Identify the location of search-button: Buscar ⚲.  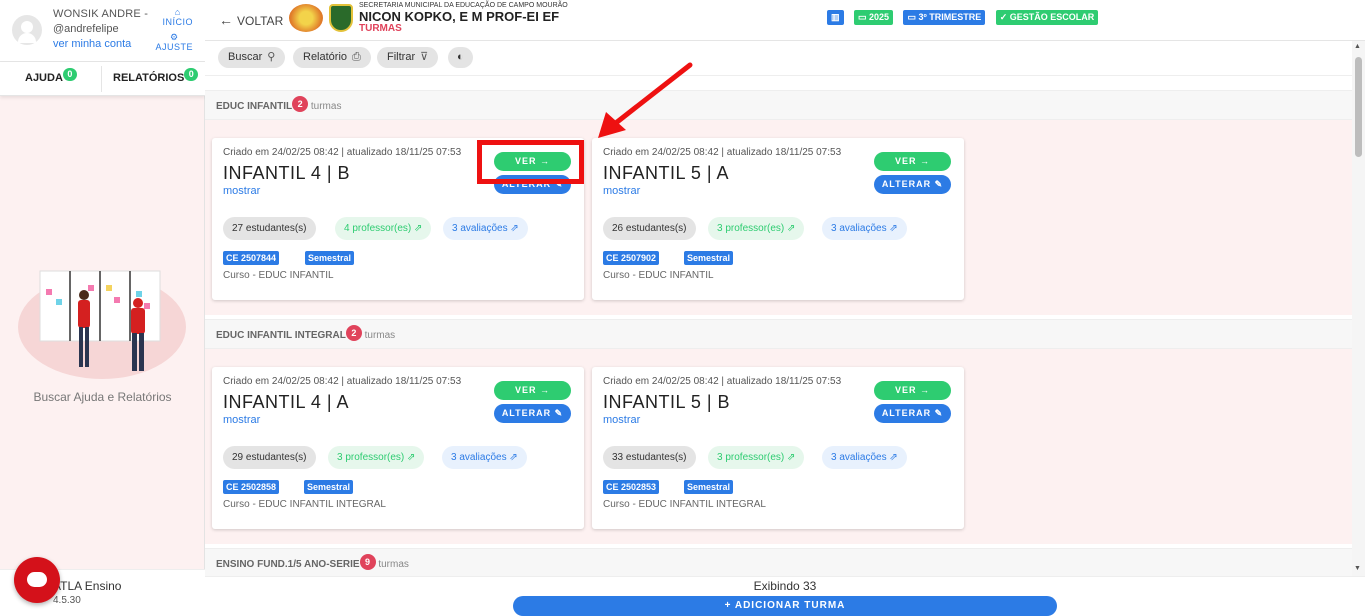
(252, 57).